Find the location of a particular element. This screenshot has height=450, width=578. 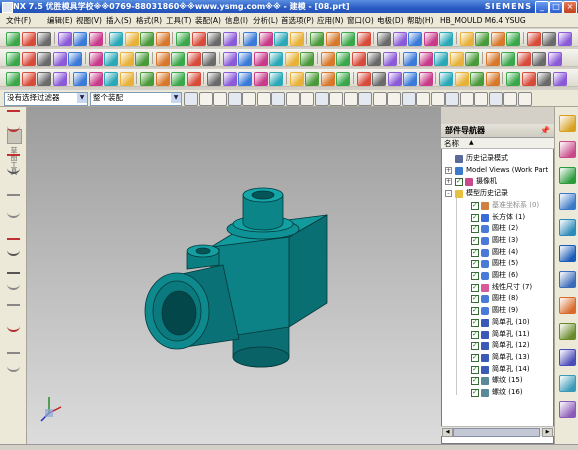

navigator-tree-row: 螺纹 (16) is located at coordinates (495, 393).